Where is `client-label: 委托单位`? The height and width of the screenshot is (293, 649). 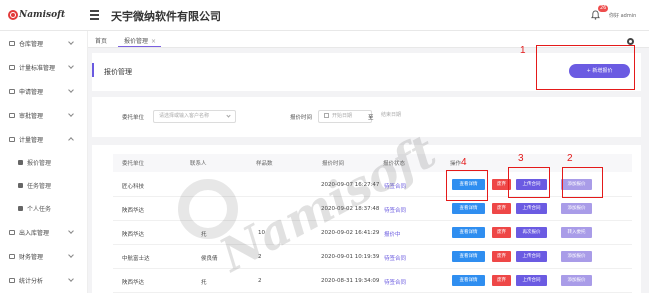 client-label: 委托单位 is located at coordinates (133, 118).